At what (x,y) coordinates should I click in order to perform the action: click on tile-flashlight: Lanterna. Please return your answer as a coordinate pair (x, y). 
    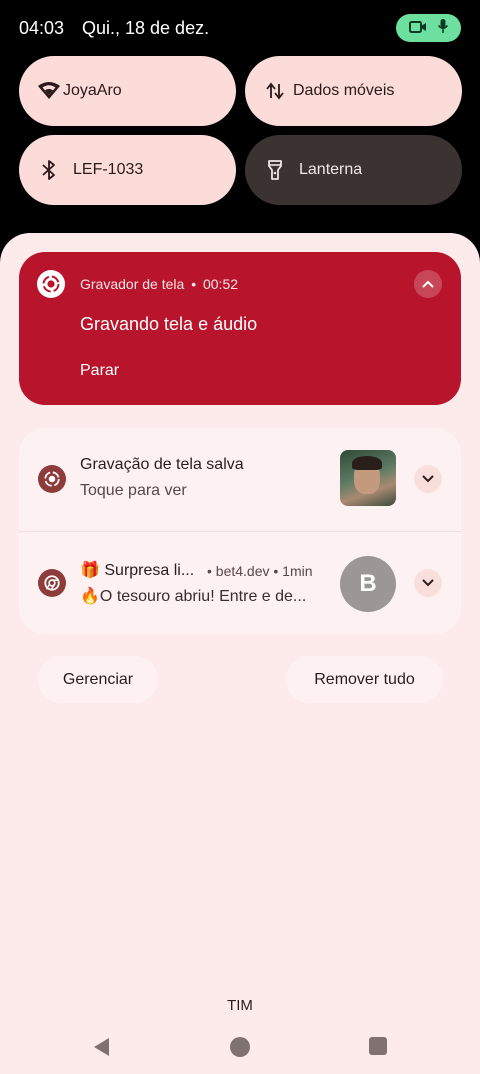
    Looking at the image, I should click on (353, 170).